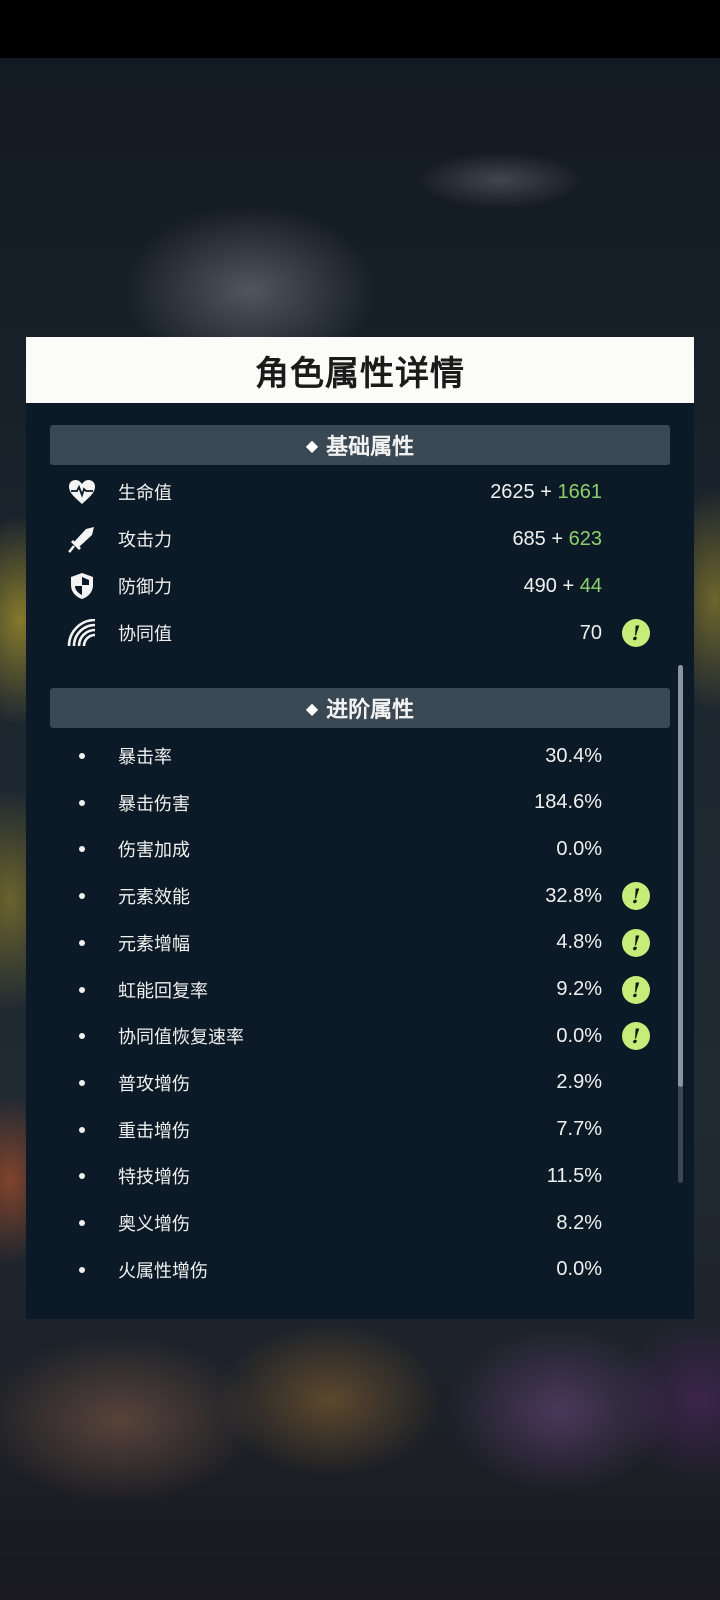 Image resolution: width=720 pixels, height=1600 pixels. Describe the element at coordinates (540, 585) in the screenshot. I see `stat-base-value: 490` at that location.